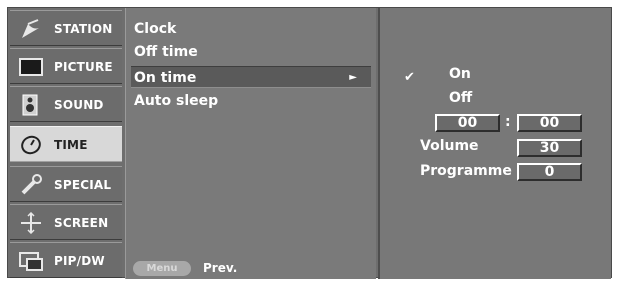 This screenshot has width=617, height=282. Describe the element at coordinates (251, 77) in the screenshot. I see `submenu-item-on-time: On time ►` at that location.